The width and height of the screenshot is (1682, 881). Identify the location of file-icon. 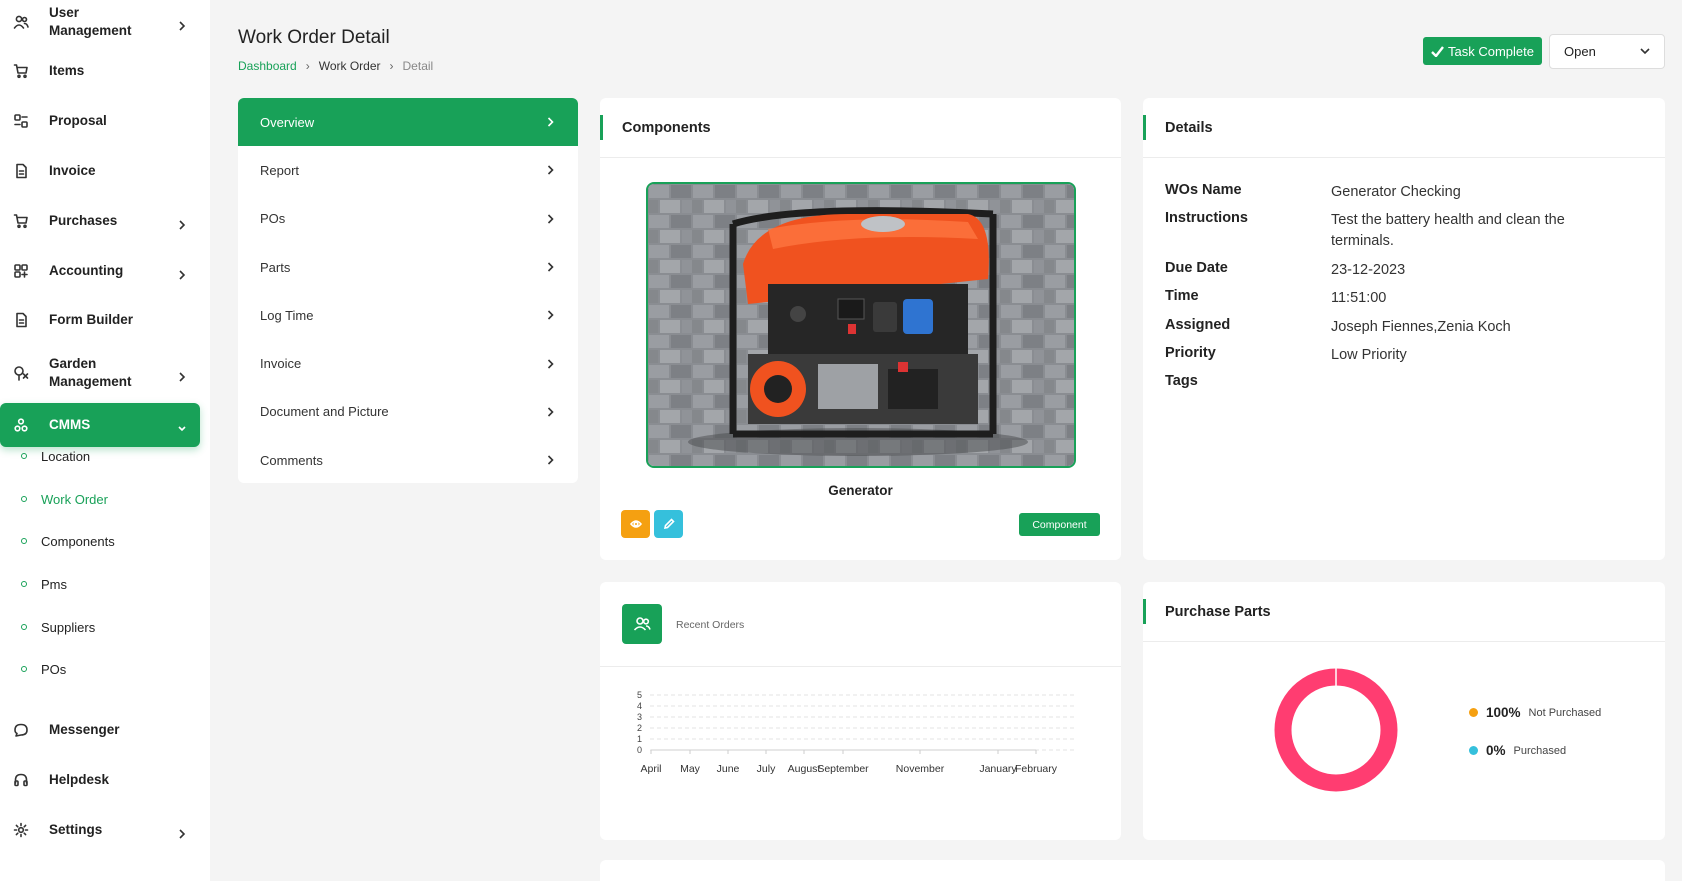
(21, 171).